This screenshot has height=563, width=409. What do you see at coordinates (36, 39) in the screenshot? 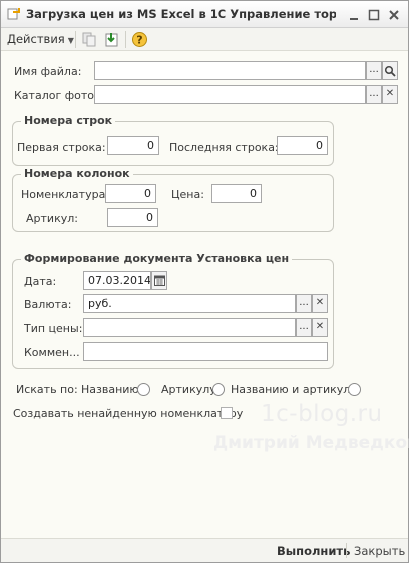
I see `actions-label: Действия` at bounding box center [36, 39].